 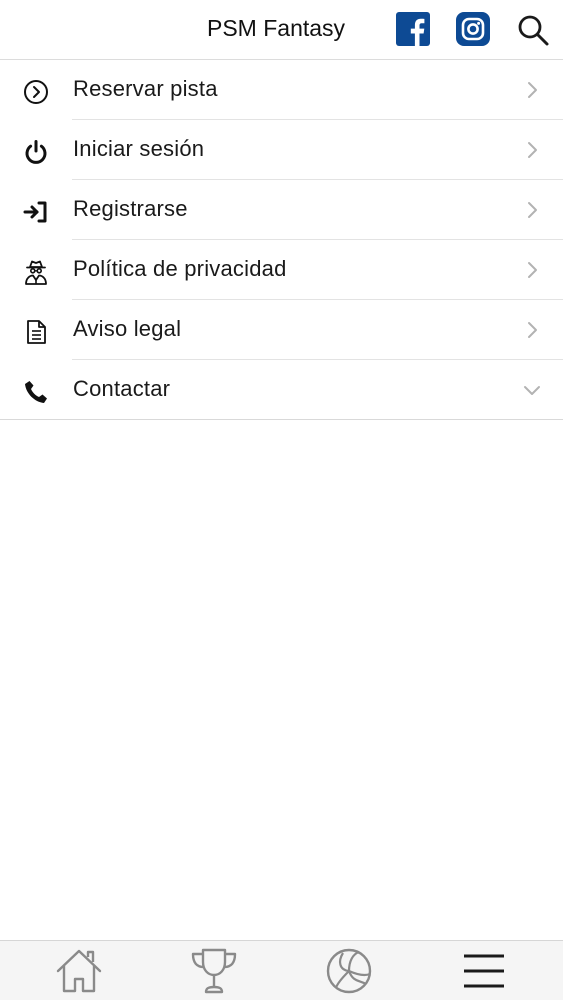 What do you see at coordinates (139, 148) in the screenshot?
I see `menu-item-label: Iniciar sesión` at bounding box center [139, 148].